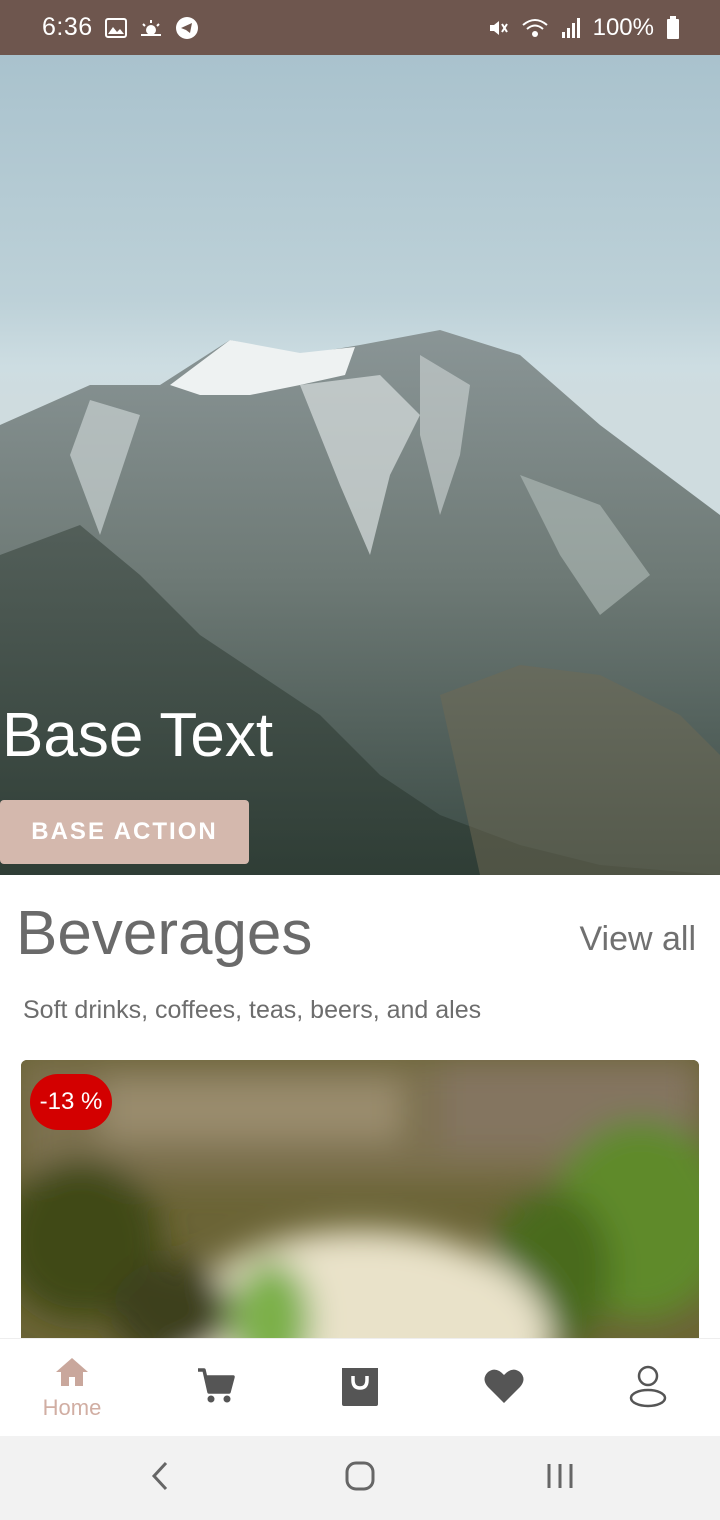 The width and height of the screenshot is (720, 1520). Describe the element at coordinates (535, 28) in the screenshot. I see `wifi-icon` at that location.